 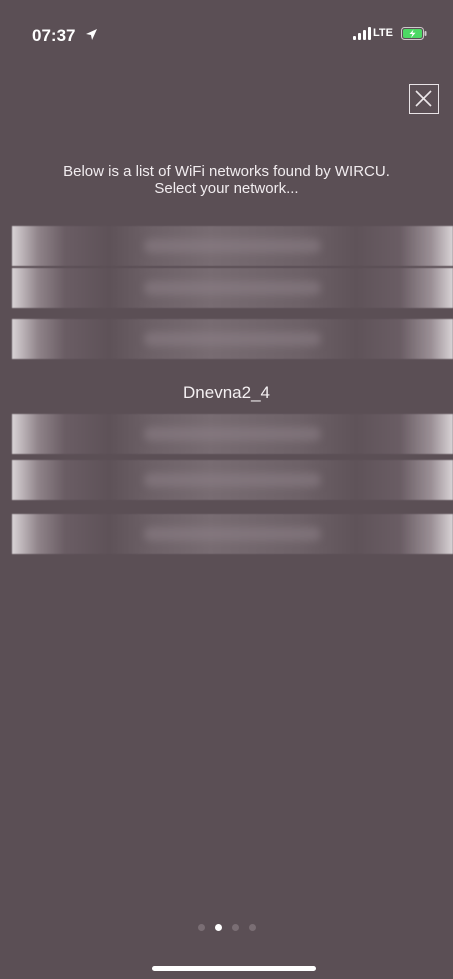 I want to click on page-dot-active, so click(x=218, y=927).